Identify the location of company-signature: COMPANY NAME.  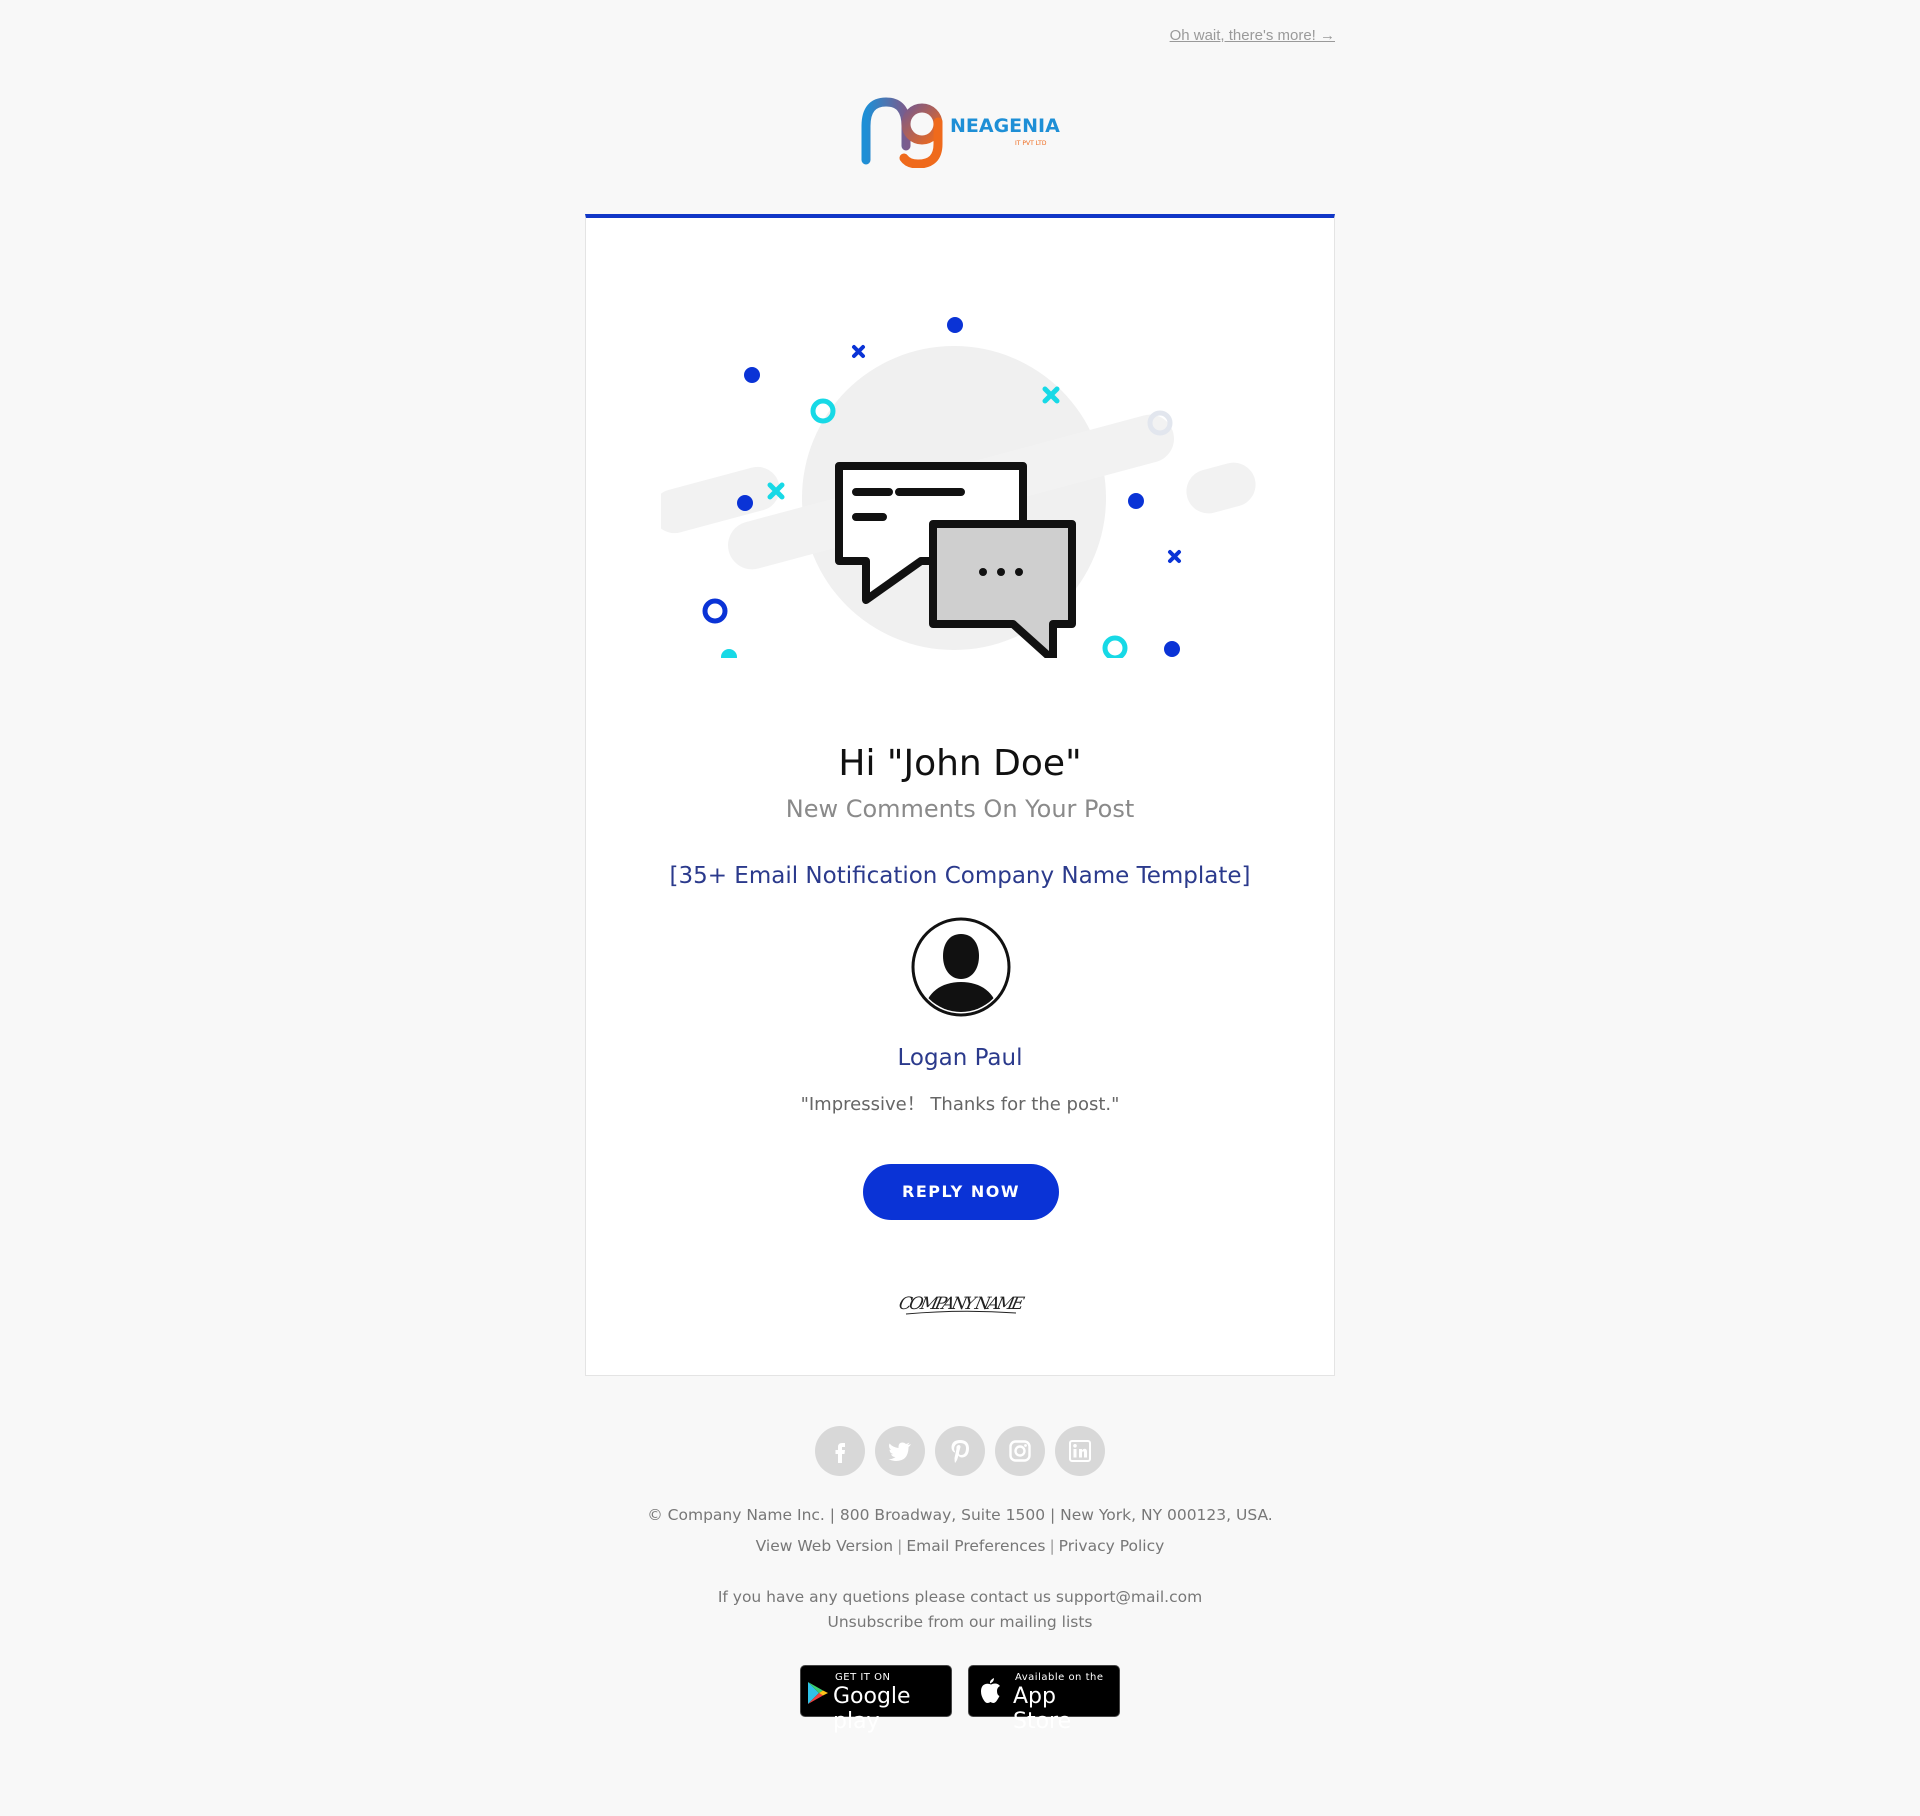
(962, 1304).